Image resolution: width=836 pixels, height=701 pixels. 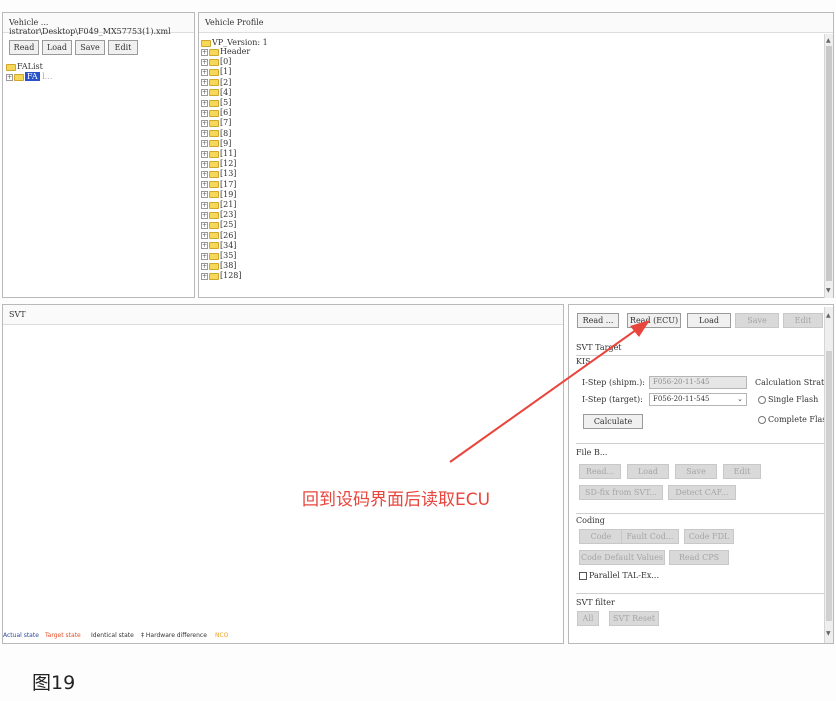 I want to click on profile-scrollbar: ▲ ▼, so click(x=828, y=166).